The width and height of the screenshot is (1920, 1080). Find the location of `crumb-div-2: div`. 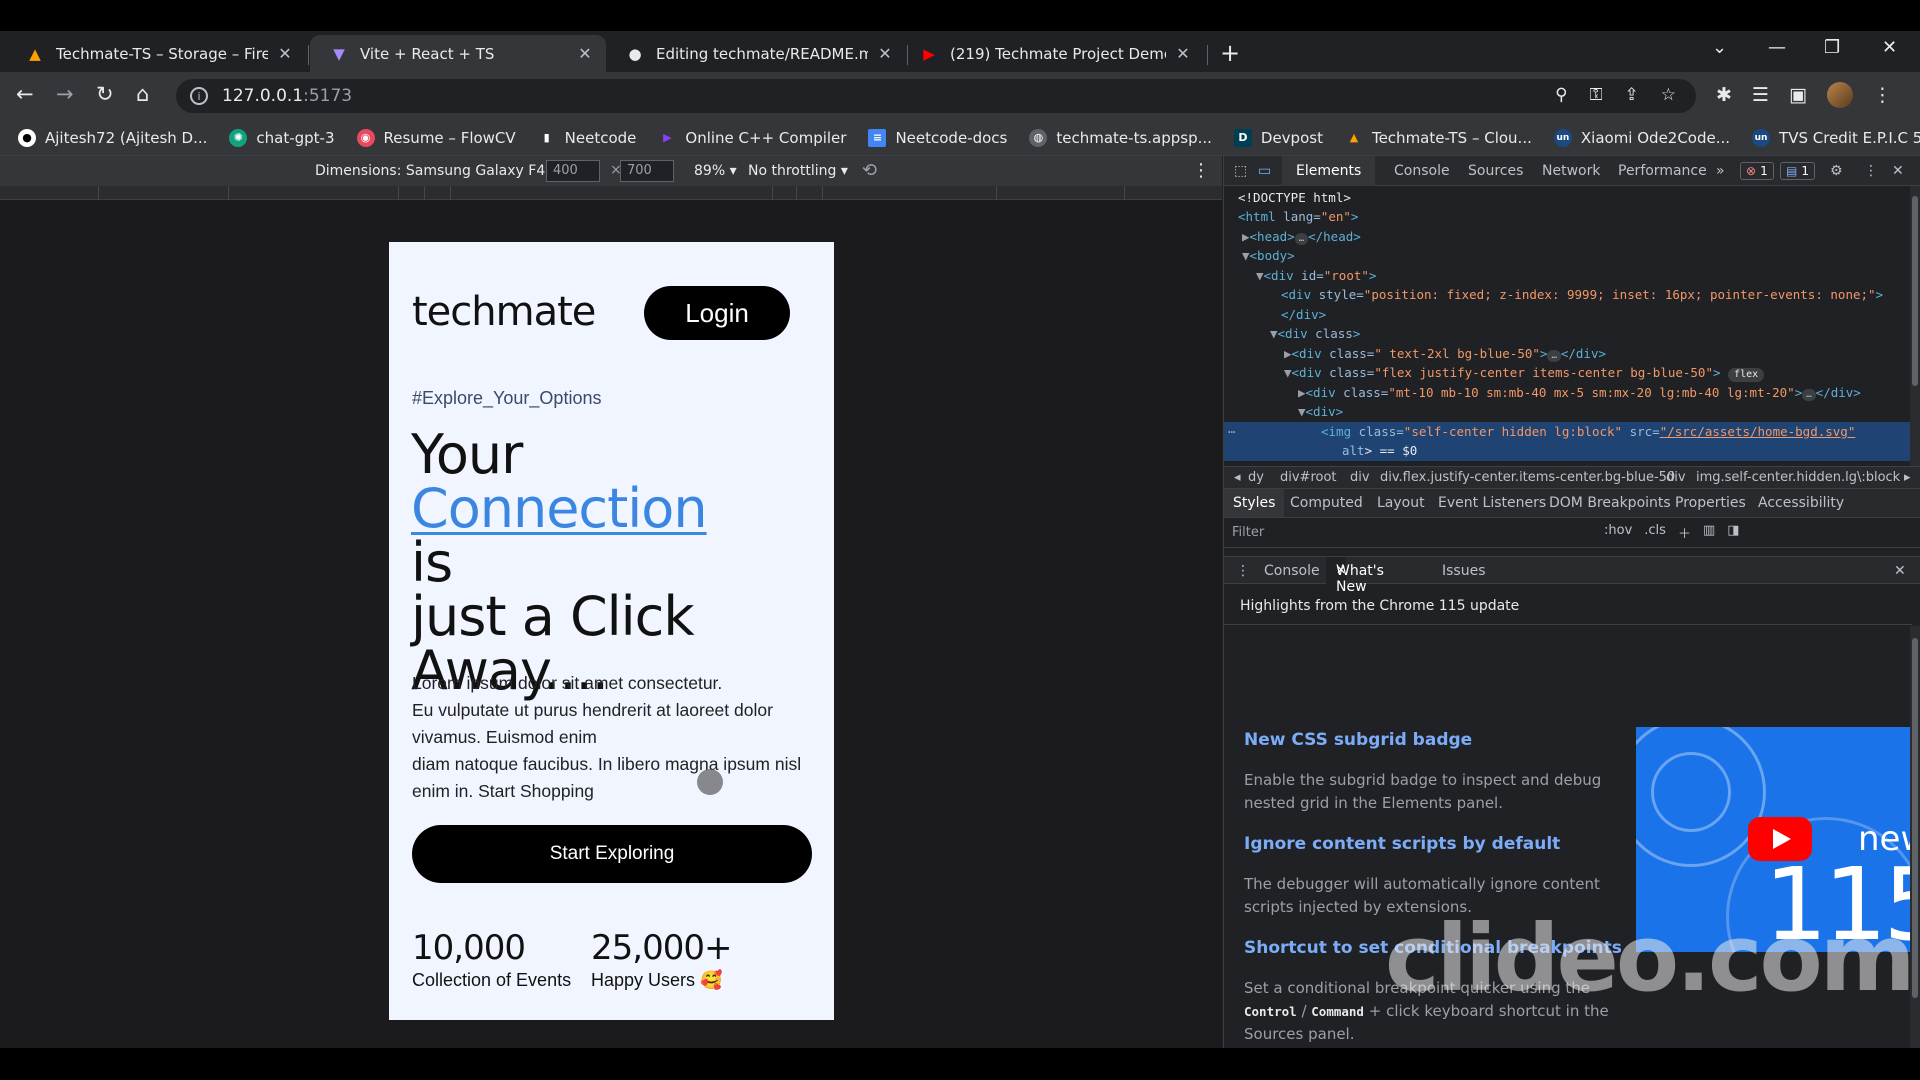

crumb-div-2: div is located at coordinates (1676, 477).